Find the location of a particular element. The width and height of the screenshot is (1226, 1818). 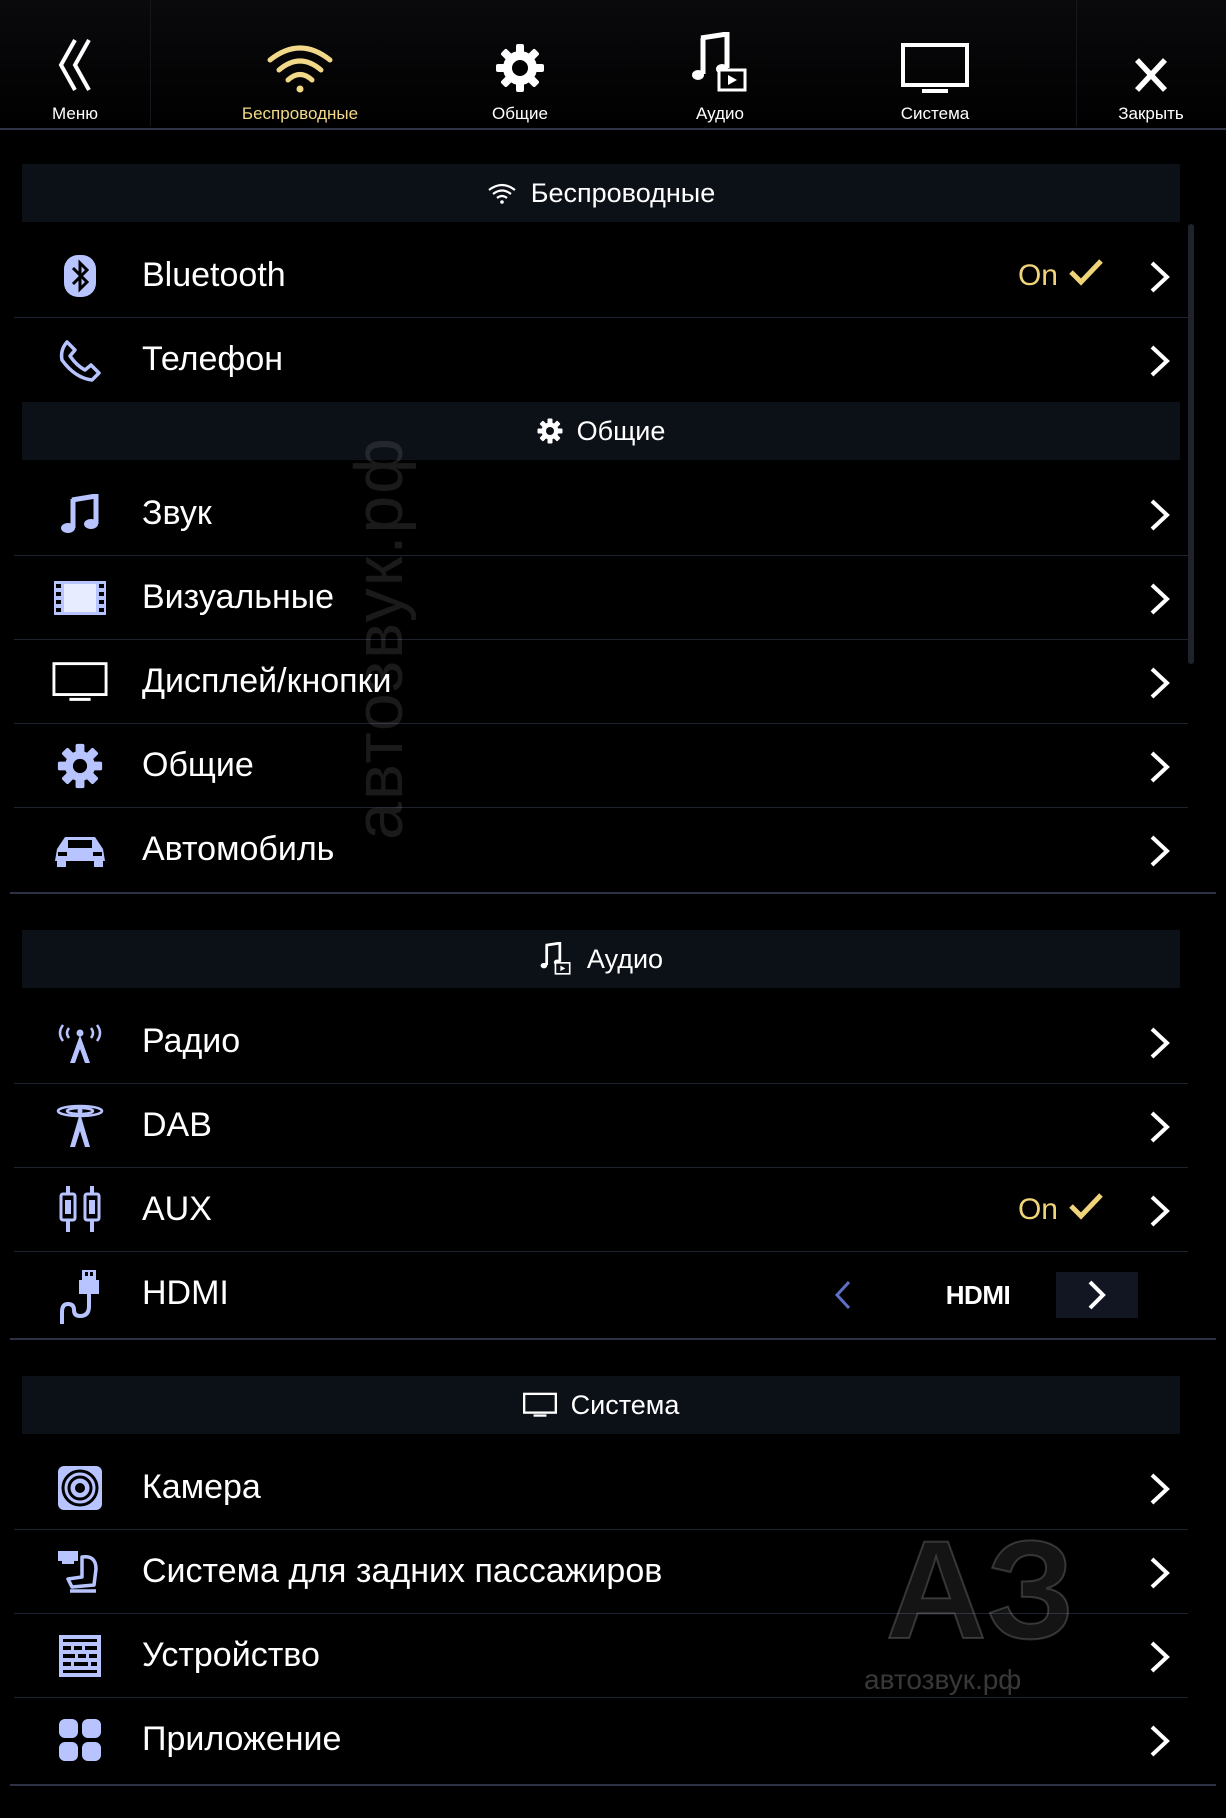

item-label: Визуальные is located at coordinates (238, 597).